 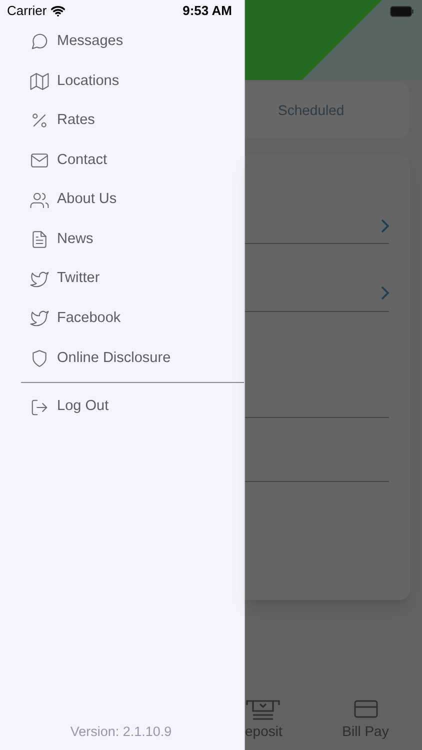 What do you see at coordinates (39, 81) in the screenshot?
I see `map-icon` at bounding box center [39, 81].